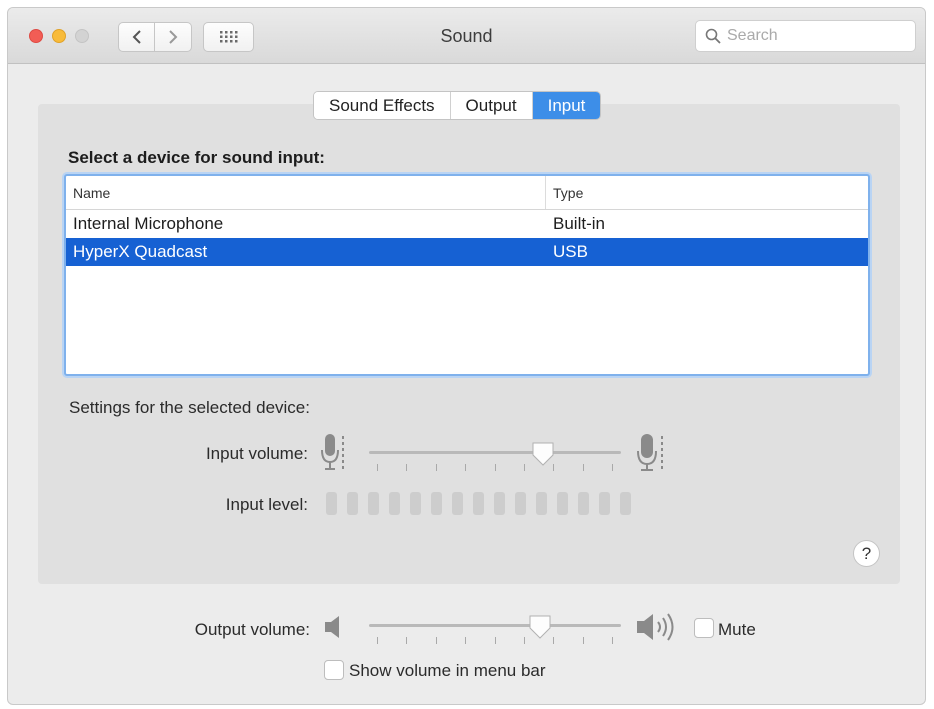 This screenshot has height=709, width=934. What do you see at coordinates (495, 641) in the screenshot?
I see `output-volume-ticks` at bounding box center [495, 641].